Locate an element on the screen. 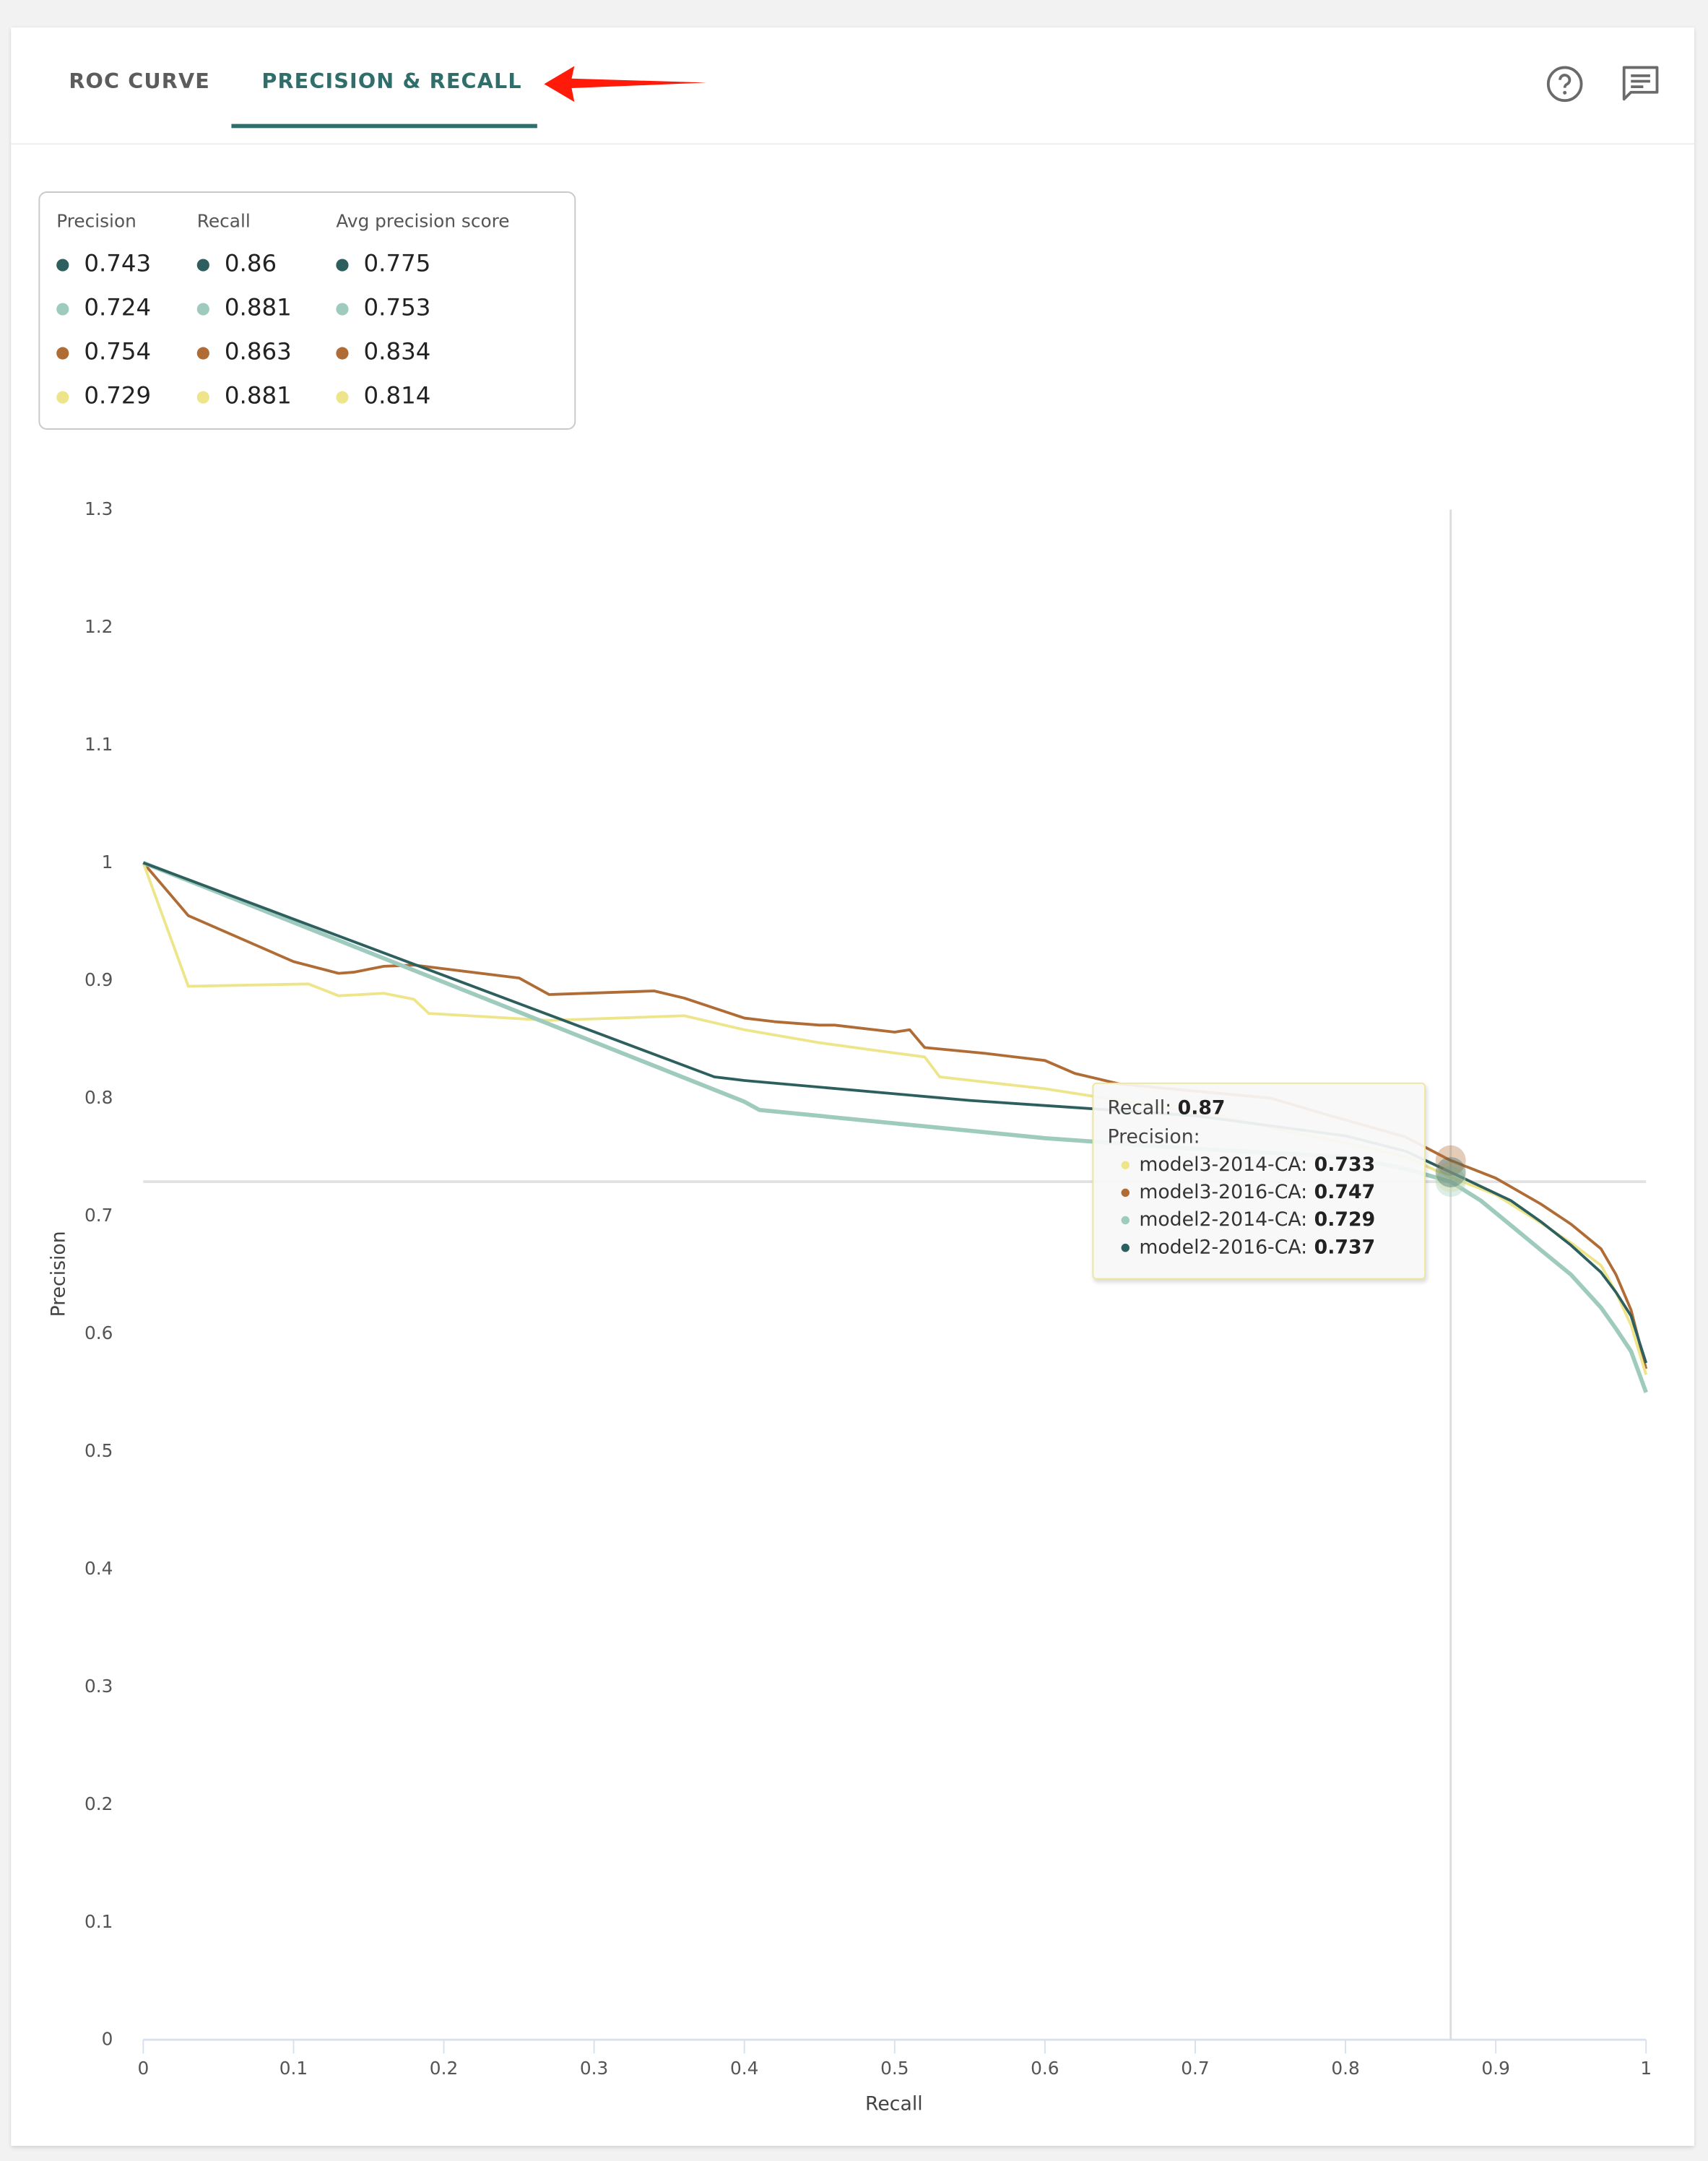 This screenshot has height=2161, width=1708. tooltip-series-value: 0.733 is located at coordinates (1345, 1165).